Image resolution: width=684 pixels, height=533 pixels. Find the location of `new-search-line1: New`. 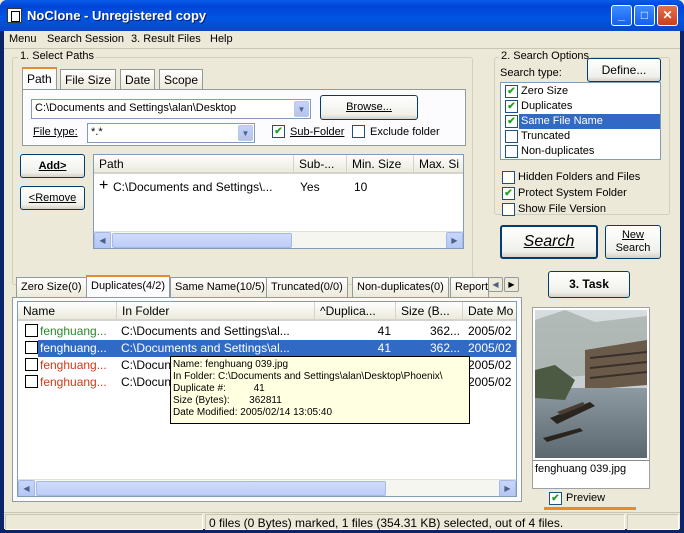

new-search-line1: New is located at coordinates (632, 235).